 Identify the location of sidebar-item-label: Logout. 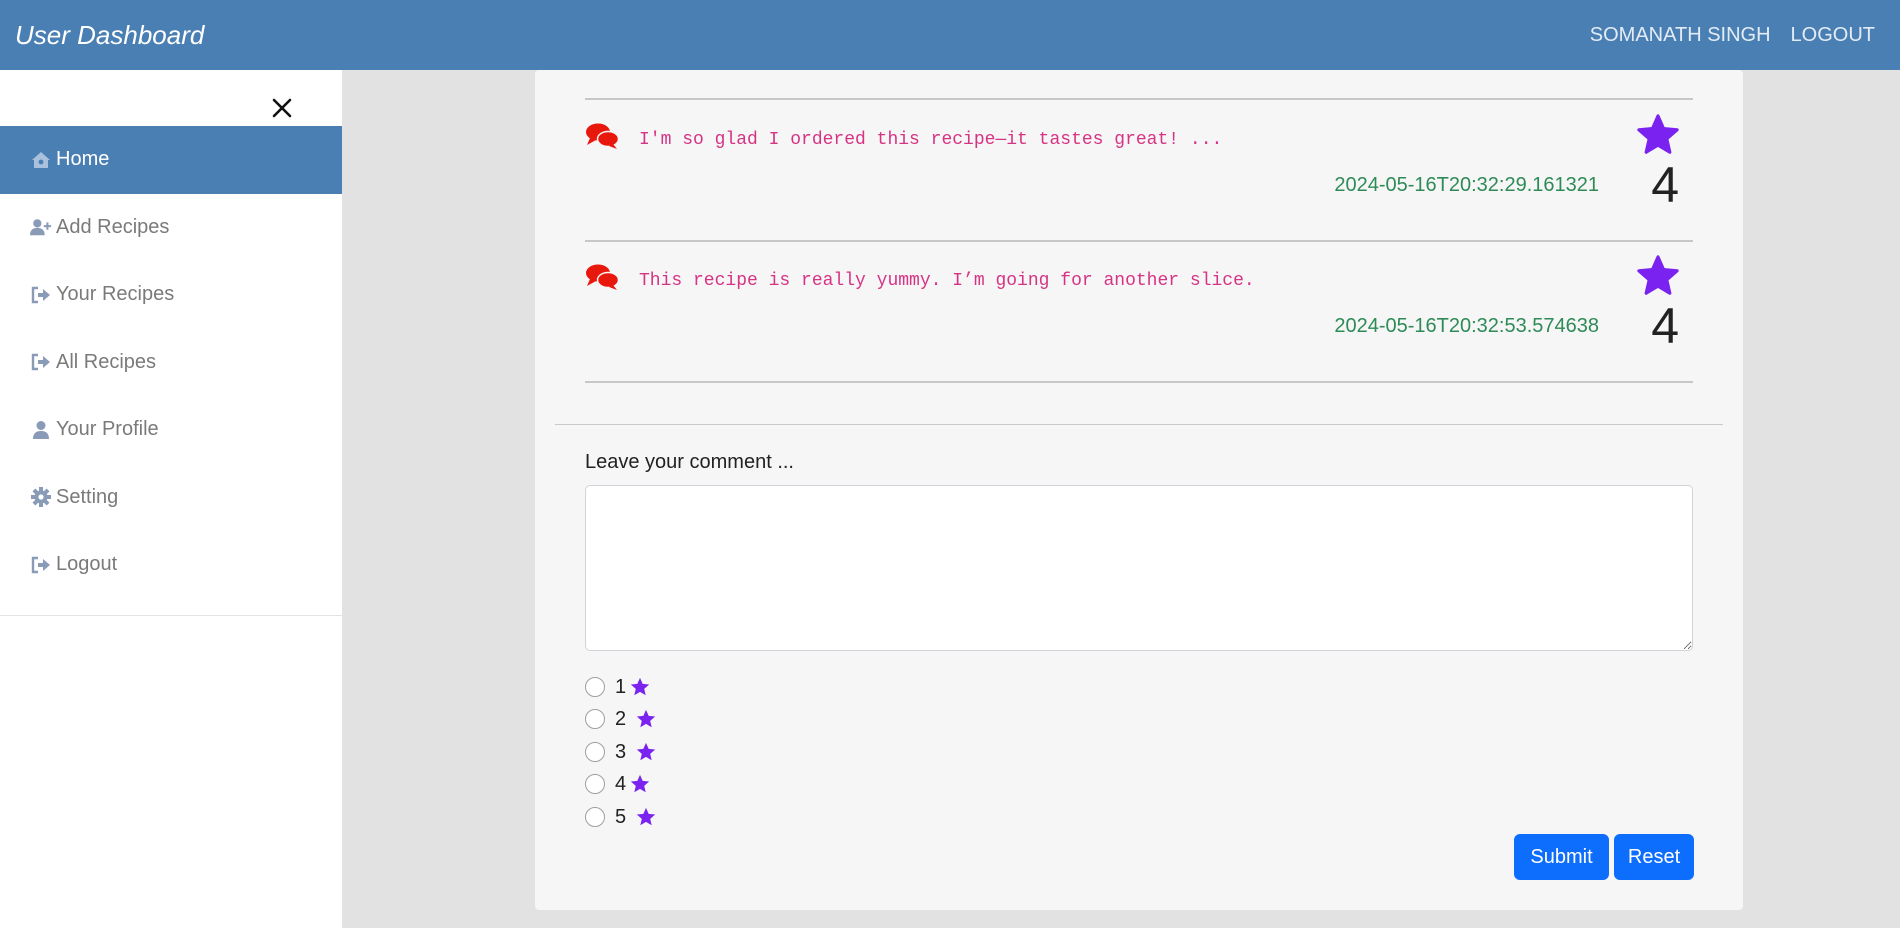
(87, 564).